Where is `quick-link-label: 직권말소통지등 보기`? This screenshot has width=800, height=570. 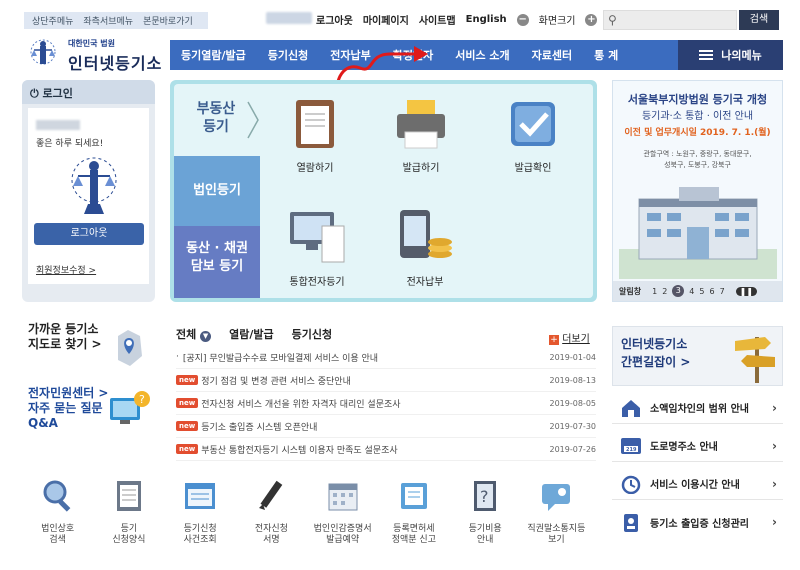 quick-link-label: 직권말소통지등 보기 is located at coordinates (556, 534).